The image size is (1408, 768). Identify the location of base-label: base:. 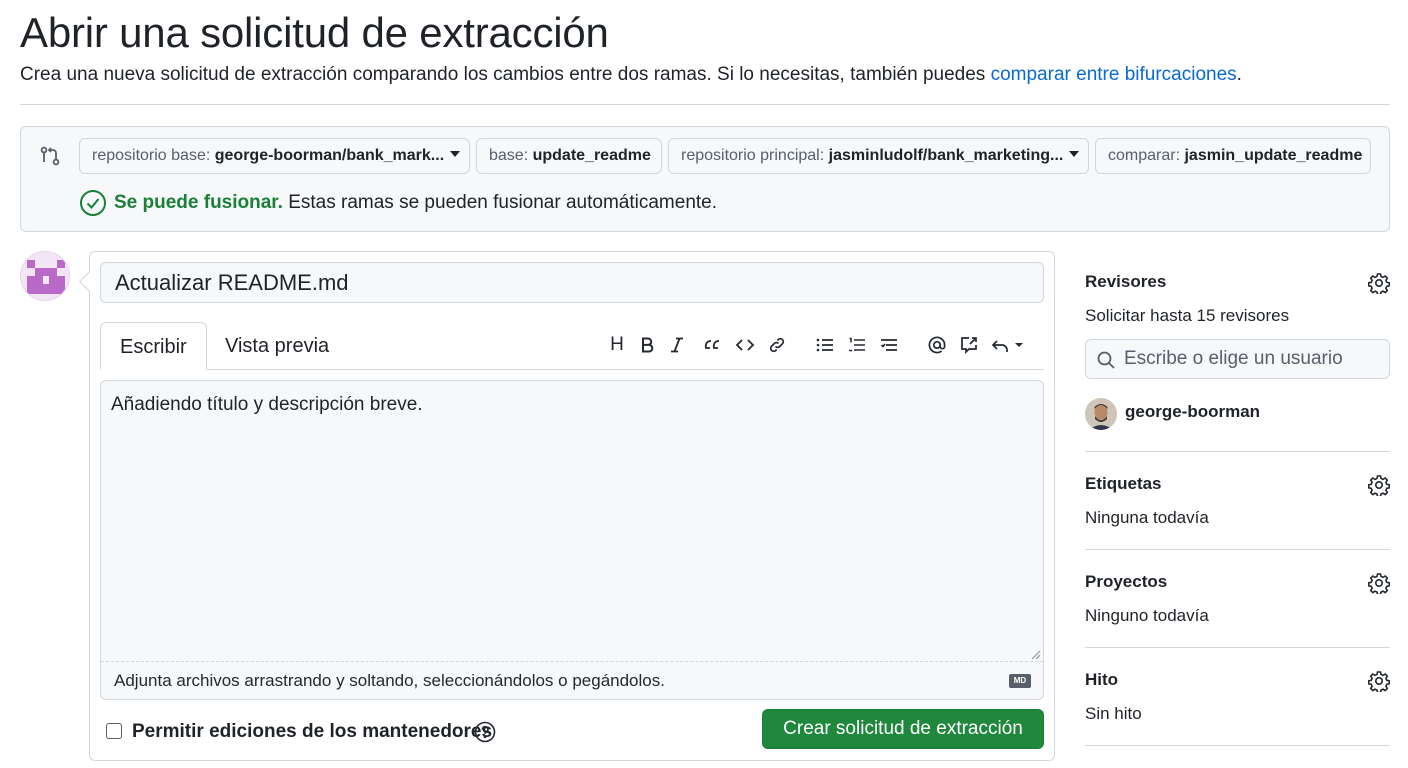
(509, 155).